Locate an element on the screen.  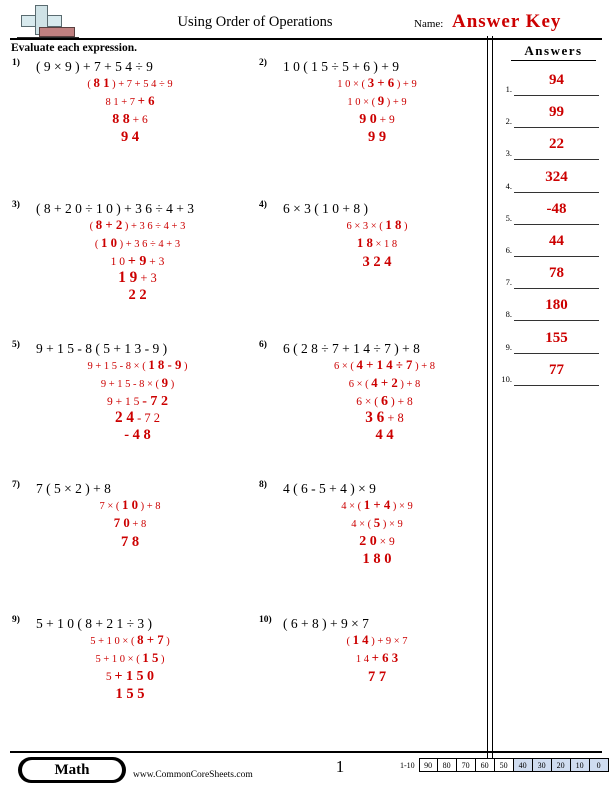
answer-row: 4. 324 is located at coordinates (551, 181).